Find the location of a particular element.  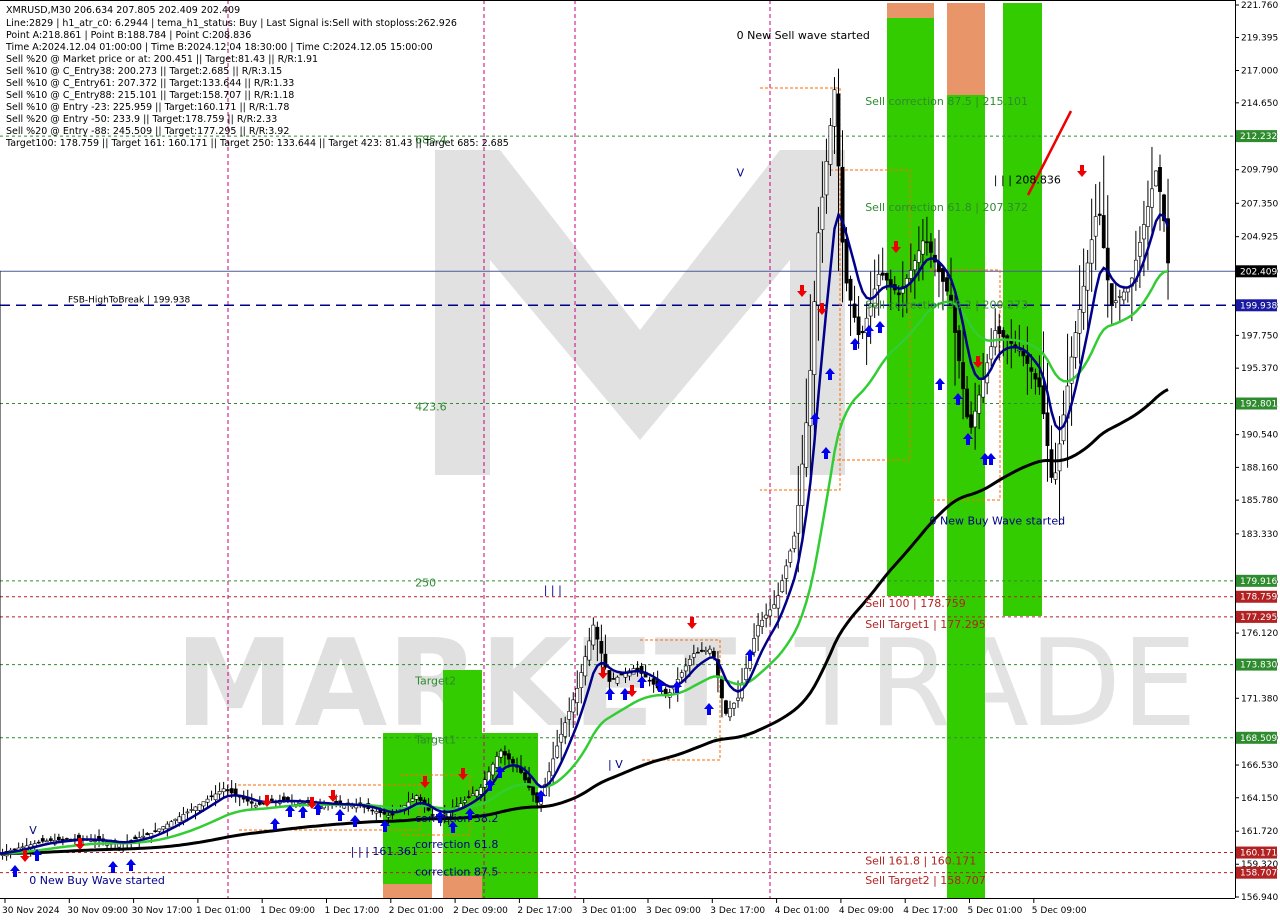

time-tick-label: 5 Dec 01:00 is located at coordinates (995, 911).